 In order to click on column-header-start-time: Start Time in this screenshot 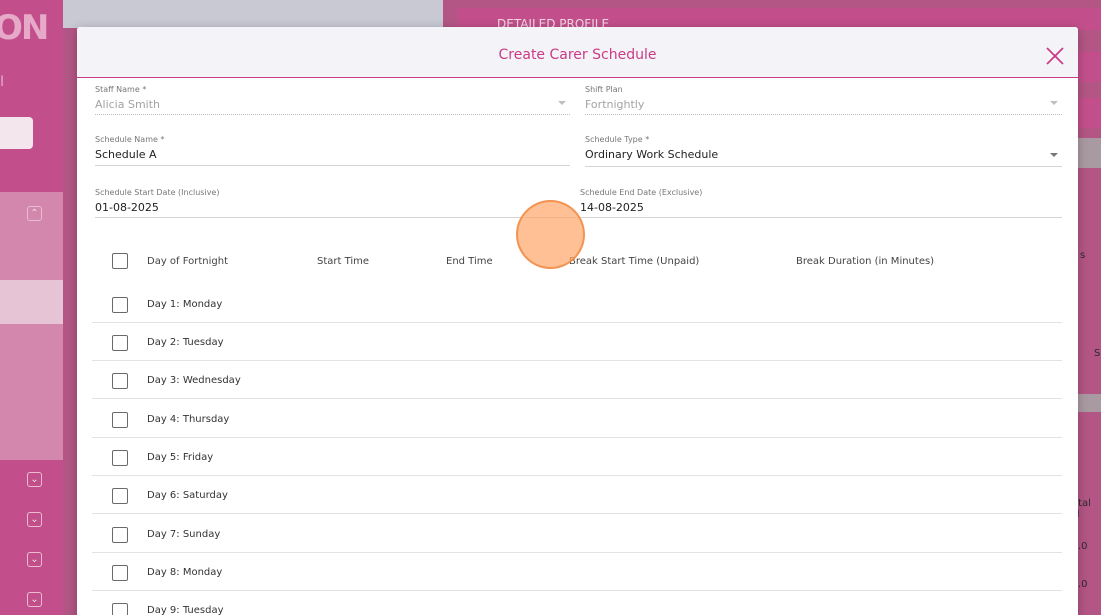, I will do `click(343, 261)`.